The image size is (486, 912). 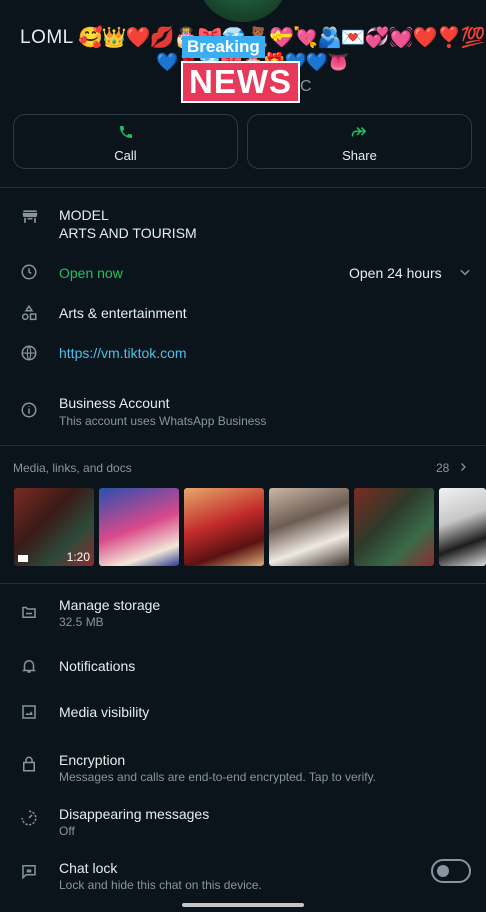 I want to click on open-status: Open now, so click(x=91, y=273).